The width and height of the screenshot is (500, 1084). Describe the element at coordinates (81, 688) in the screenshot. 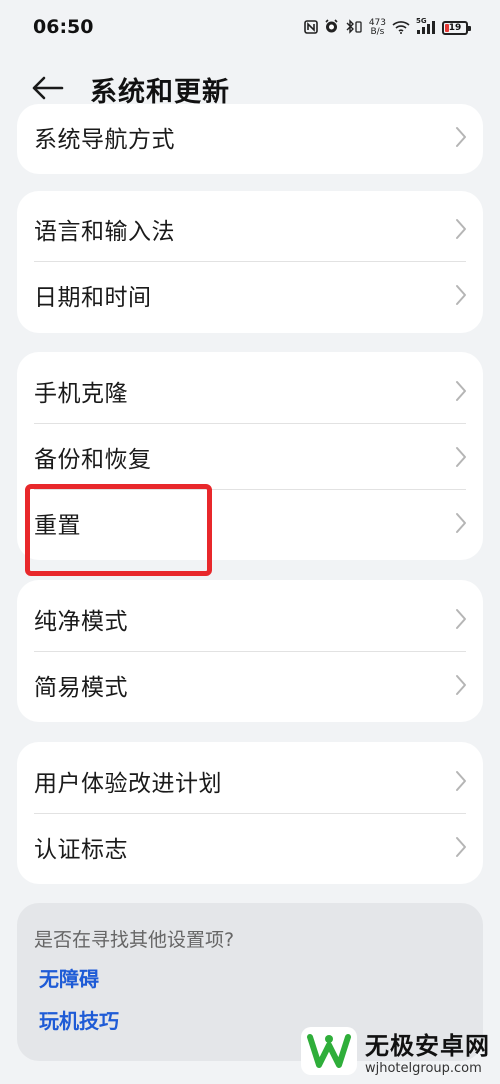

I see `settings-item-label: 简易模式` at that location.